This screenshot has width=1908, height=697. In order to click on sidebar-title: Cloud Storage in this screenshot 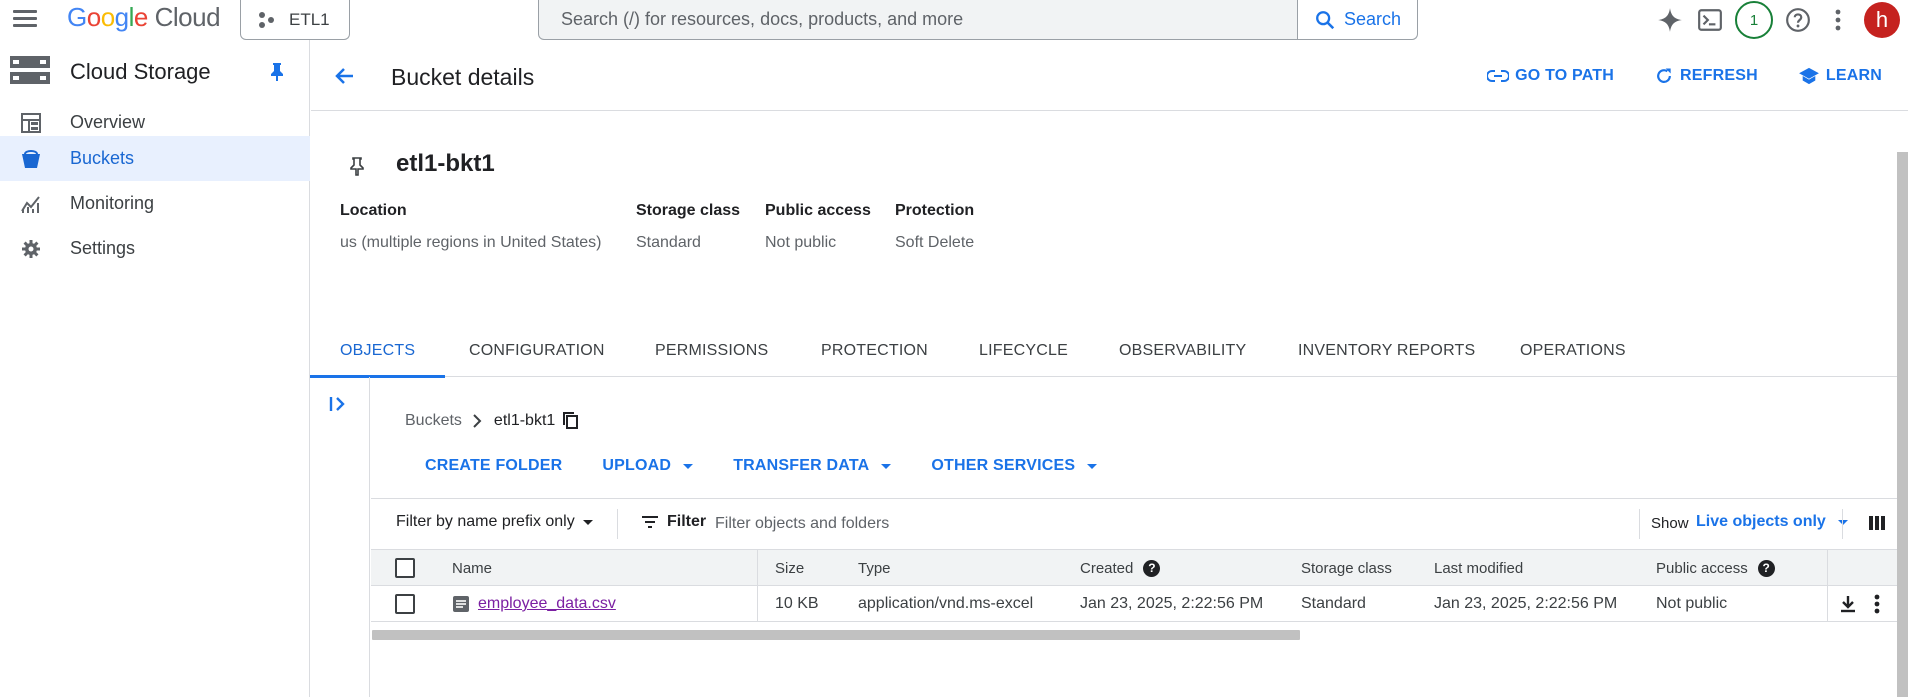, I will do `click(140, 71)`.